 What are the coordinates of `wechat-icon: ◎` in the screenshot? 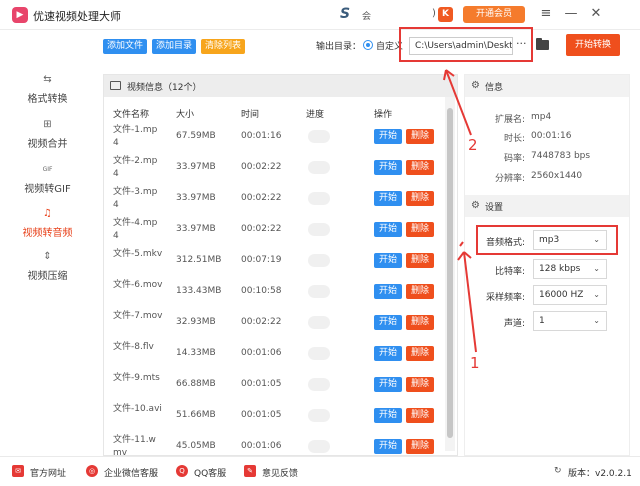 It's located at (92, 471).